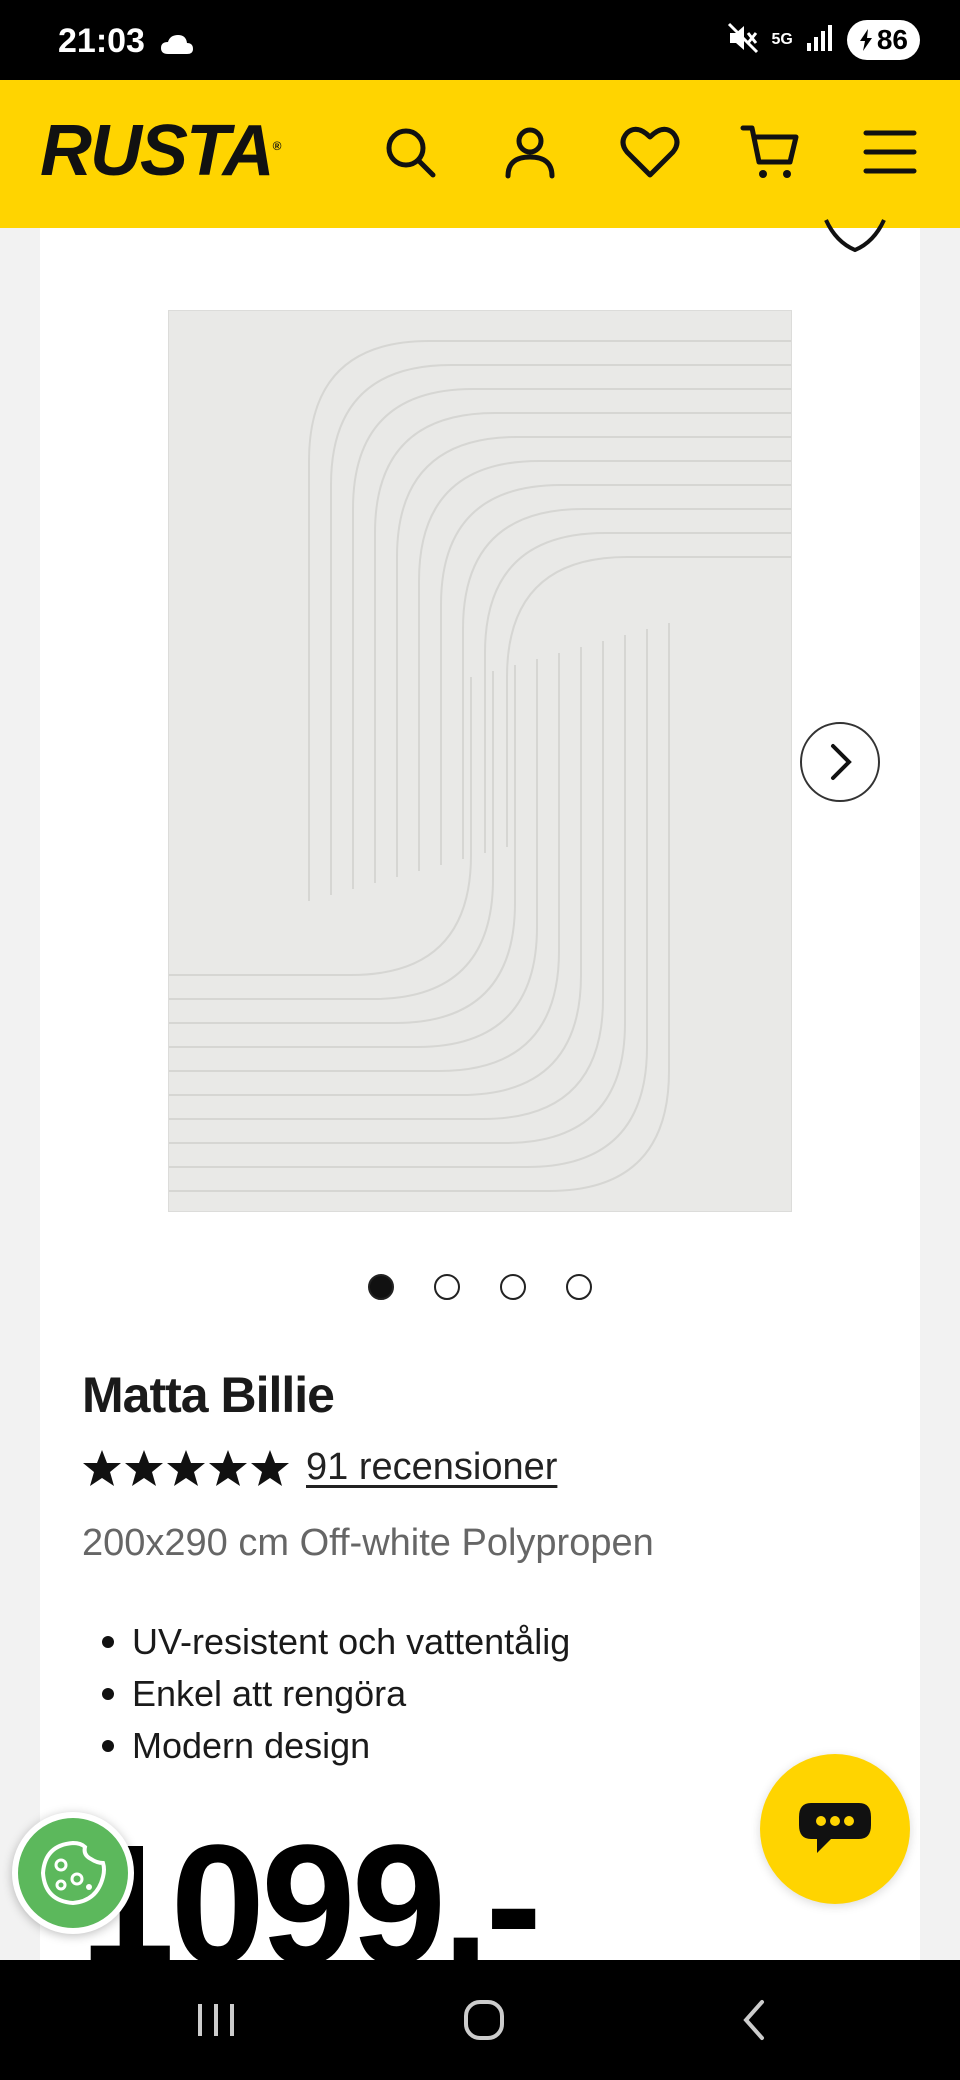  Describe the element at coordinates (431, 1467) in the screenshot. I see `reviews-link: 91 recensioner` at that location.